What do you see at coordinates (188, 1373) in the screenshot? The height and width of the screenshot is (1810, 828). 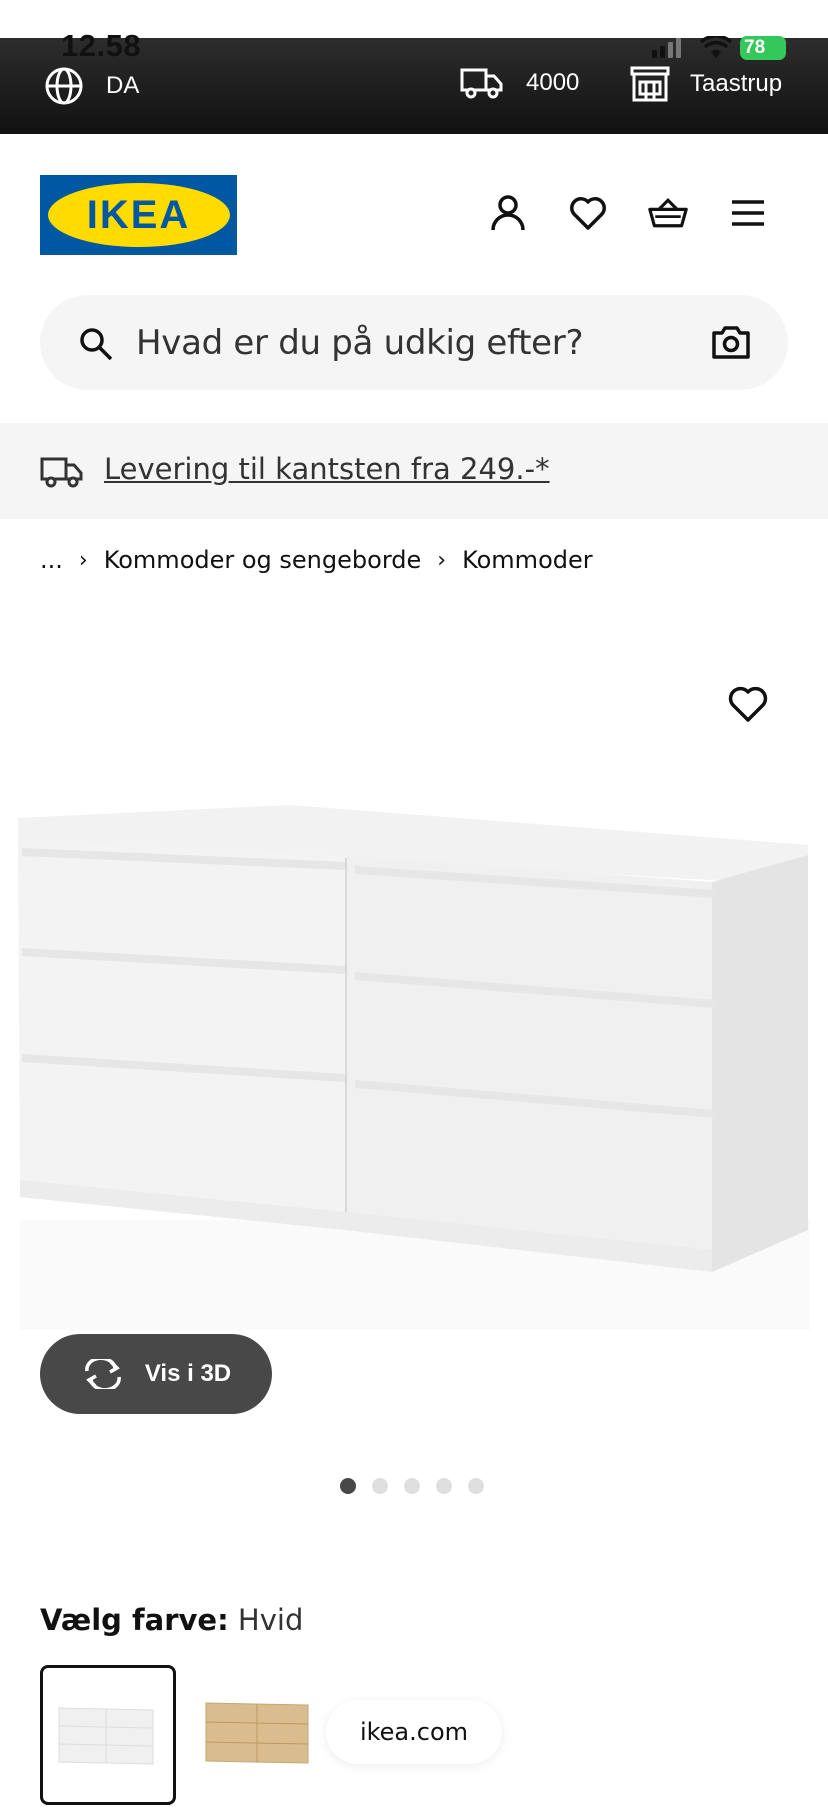 I see `view-3d-label: Vis i 3D` at bounding box center [188, 1373].